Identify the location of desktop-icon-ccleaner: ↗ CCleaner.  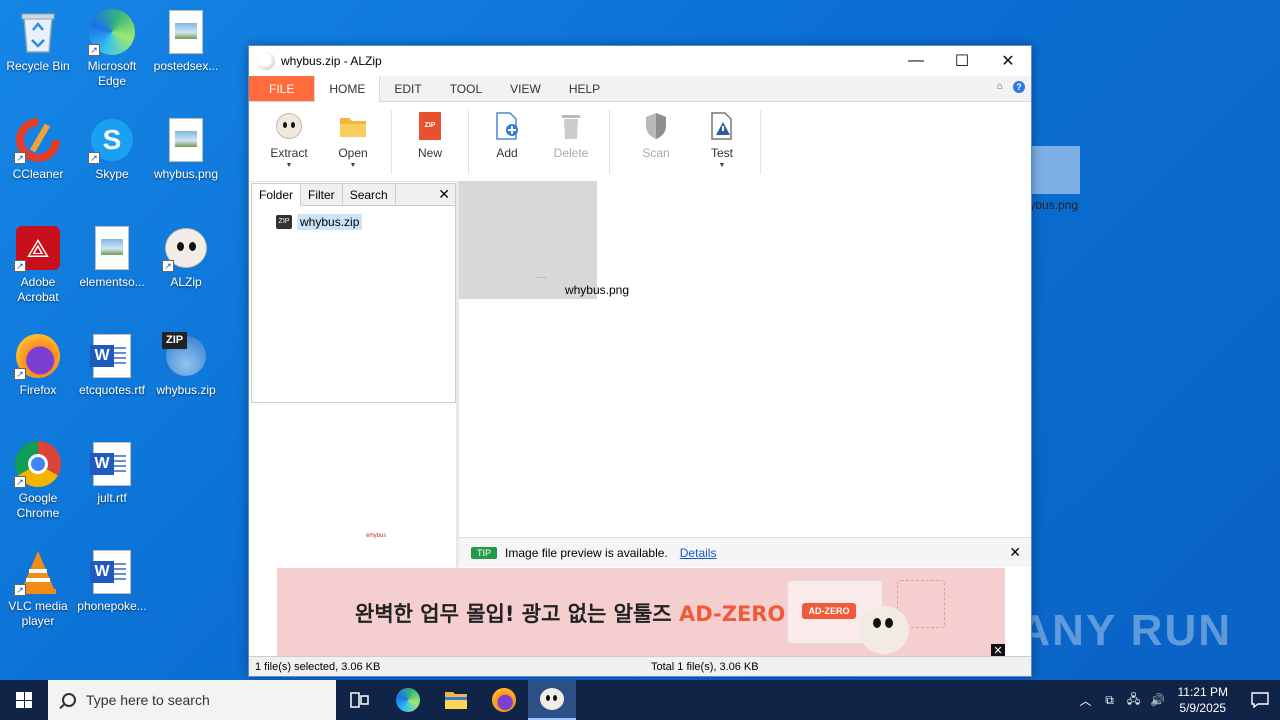
(38, 149).